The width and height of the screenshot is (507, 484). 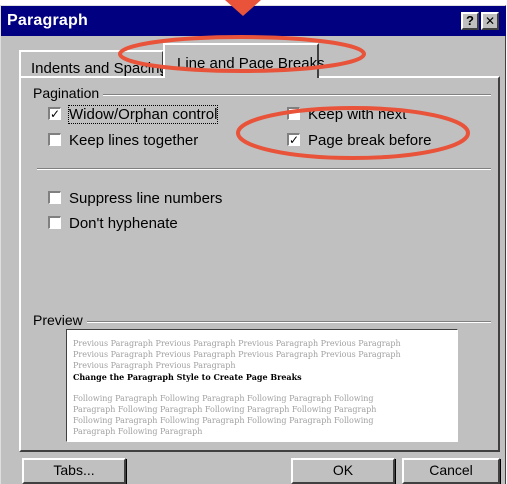 I want to click on dont-hyphenate-label: Don't hyphenate, so click(x=123, y=223).